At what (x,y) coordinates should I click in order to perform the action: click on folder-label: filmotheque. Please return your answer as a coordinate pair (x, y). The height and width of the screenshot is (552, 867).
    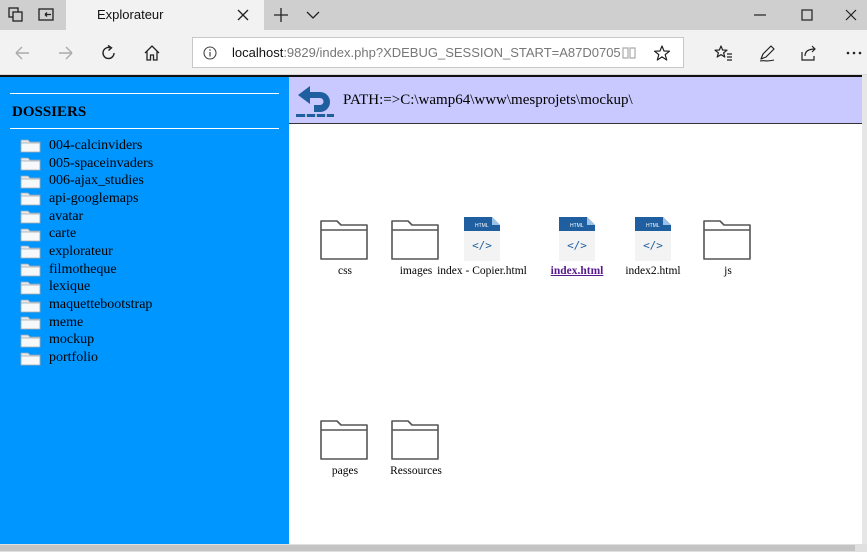
    Looking at the image, I should click on (83, 269).